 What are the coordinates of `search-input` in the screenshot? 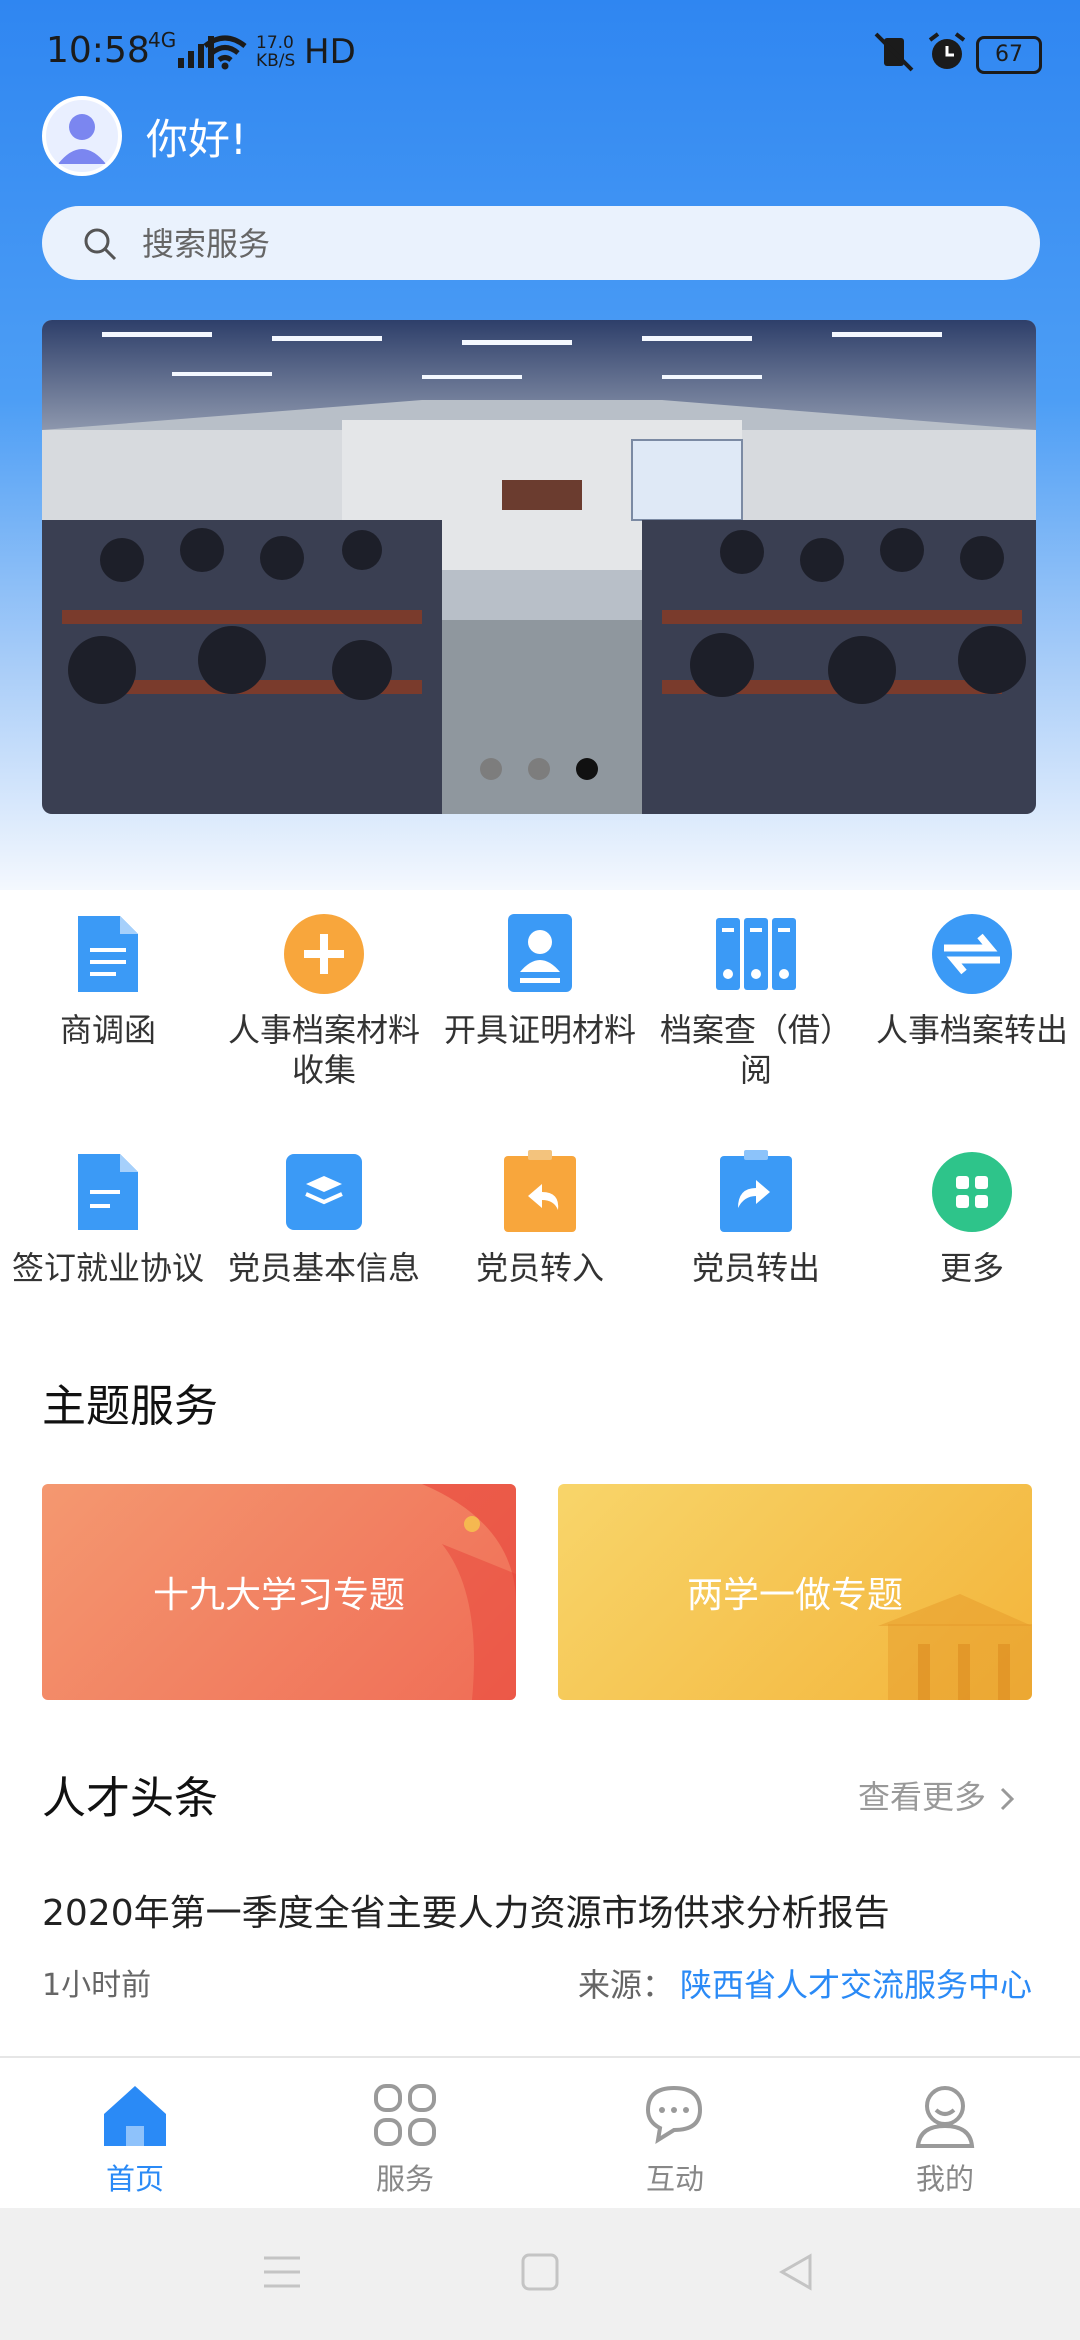 It's located at (572, 244).